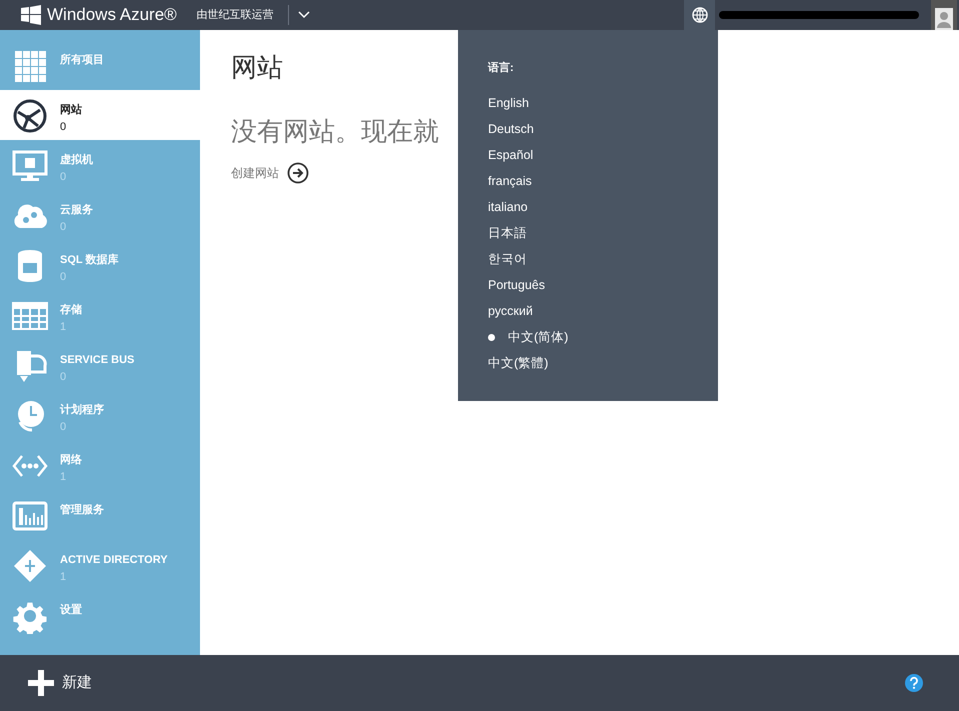 Image resolution: width=959 pixels, height=711 pixels. I want to click on operator-label: 由世纪互联运营, so click(235, 15).